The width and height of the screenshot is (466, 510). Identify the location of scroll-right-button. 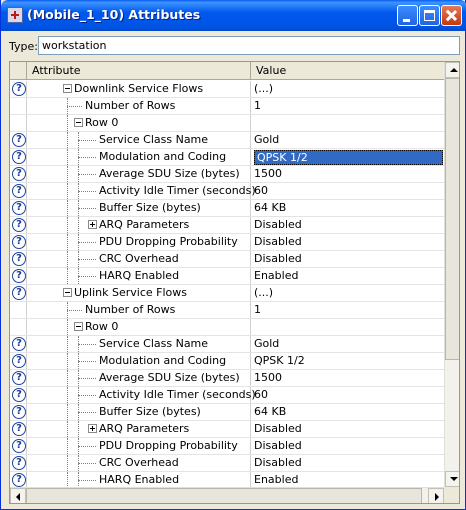
(436, 495).